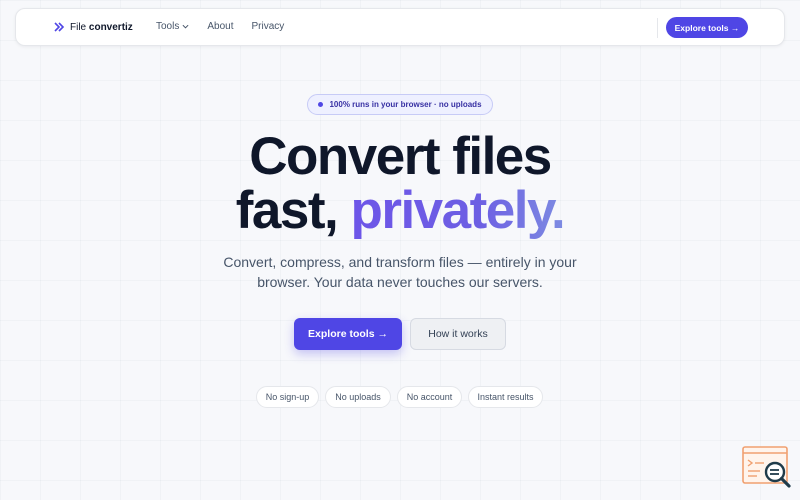 The width and height of the screenshot is (800, 500). Describe the element at coordinates (458, 334) in the screenshot. I see `how-it-works-button: How it works` at that location.